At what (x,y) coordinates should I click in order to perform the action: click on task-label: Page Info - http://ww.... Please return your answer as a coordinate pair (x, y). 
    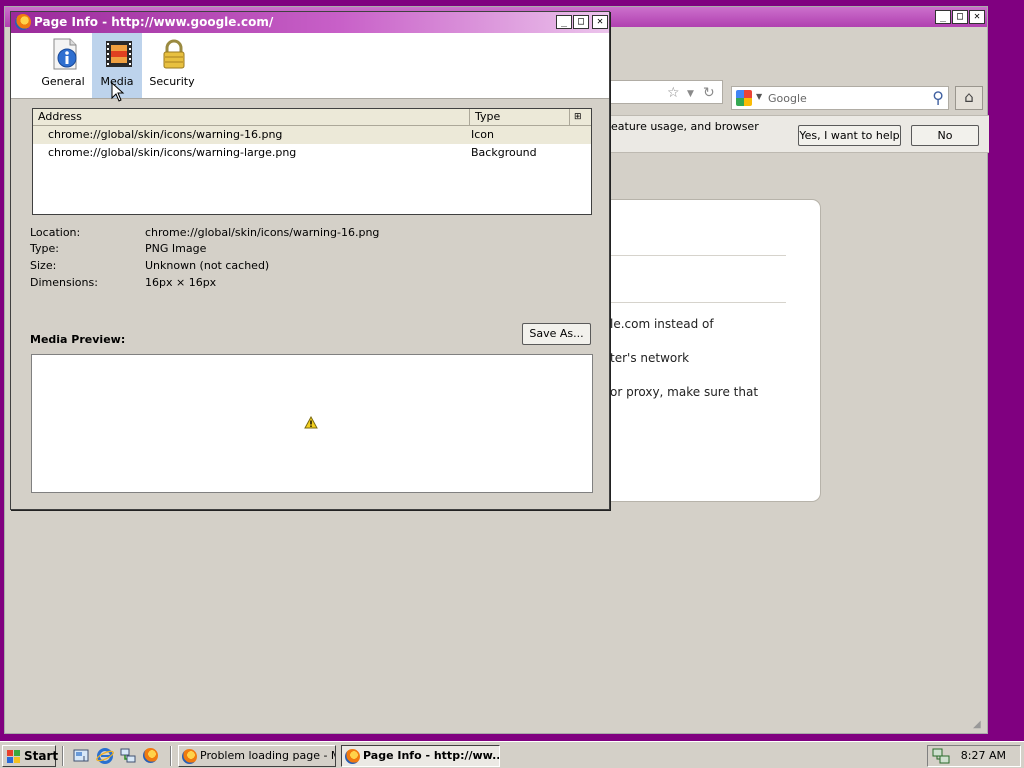
    Looking at the image, I should click on (431, 755).